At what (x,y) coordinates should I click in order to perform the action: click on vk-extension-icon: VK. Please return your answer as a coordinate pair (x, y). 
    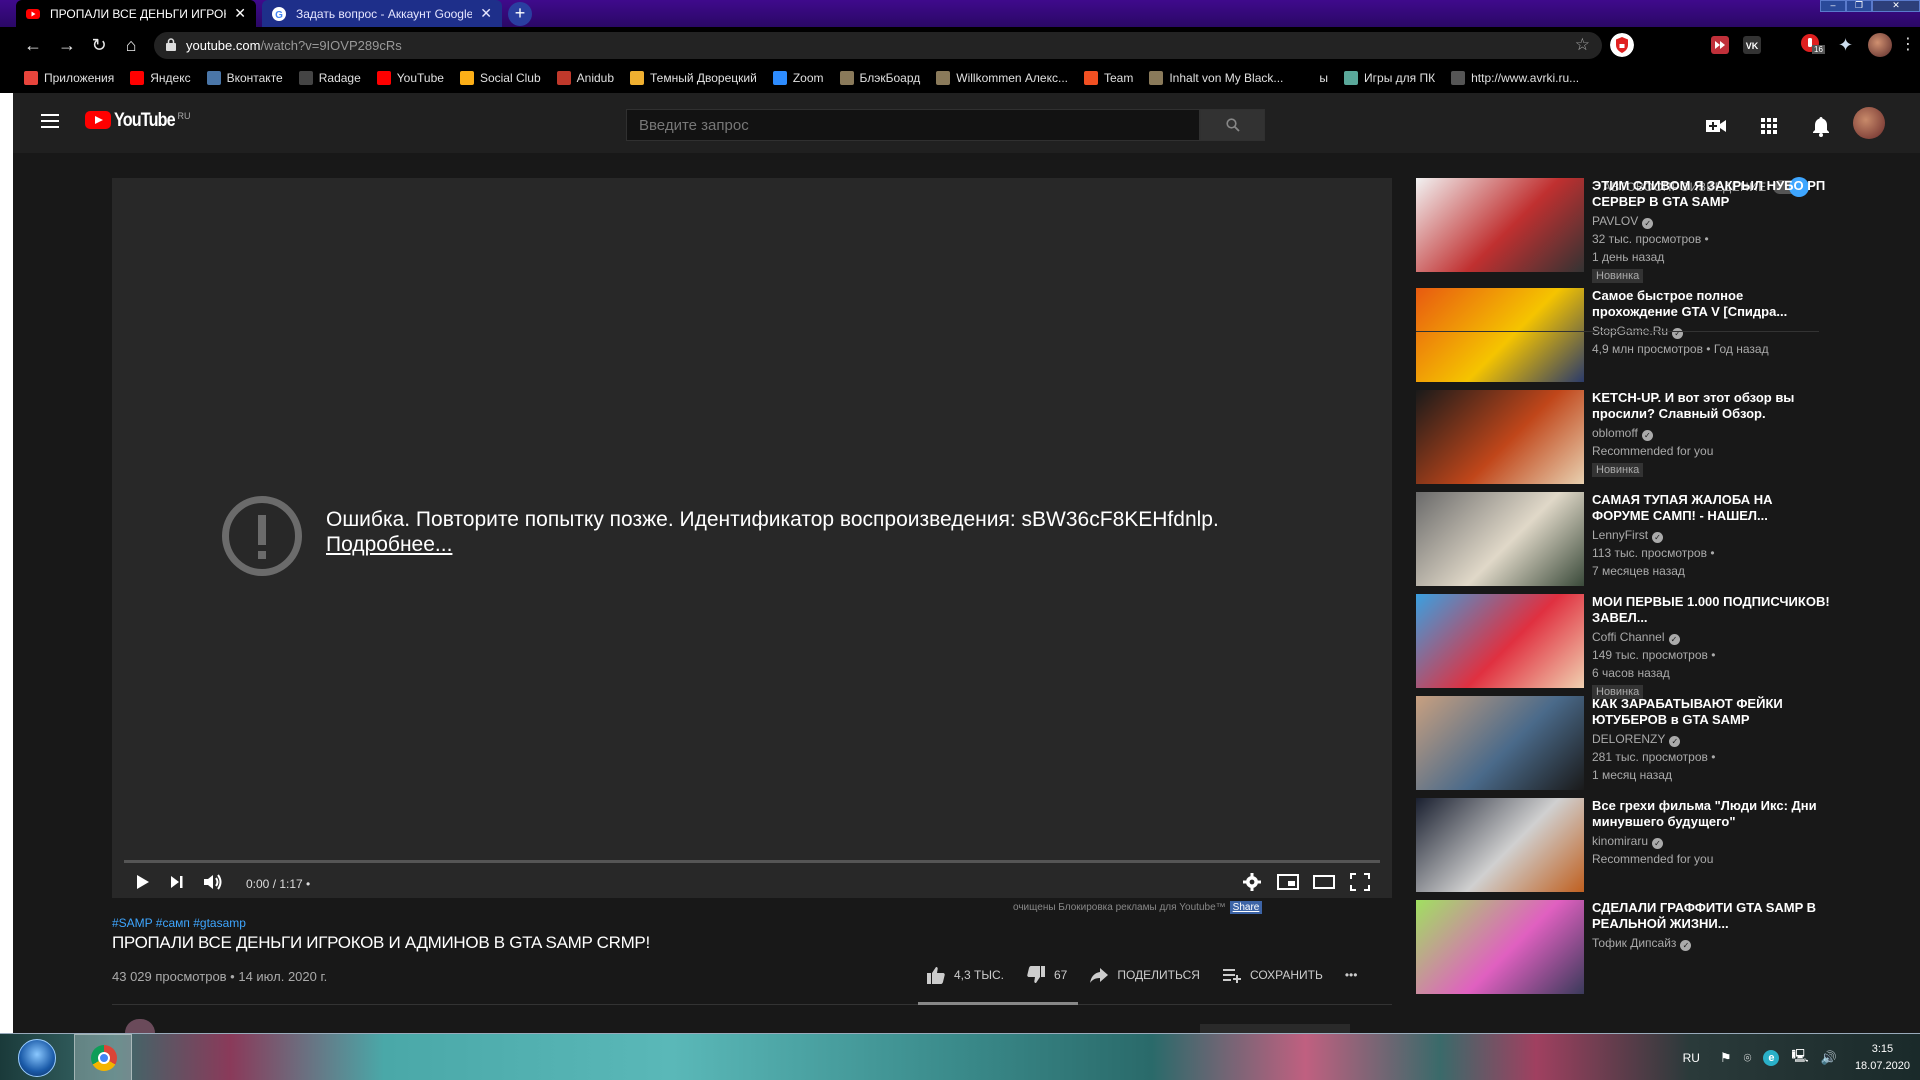
    Looking at the image, I should click on (1752, 45).